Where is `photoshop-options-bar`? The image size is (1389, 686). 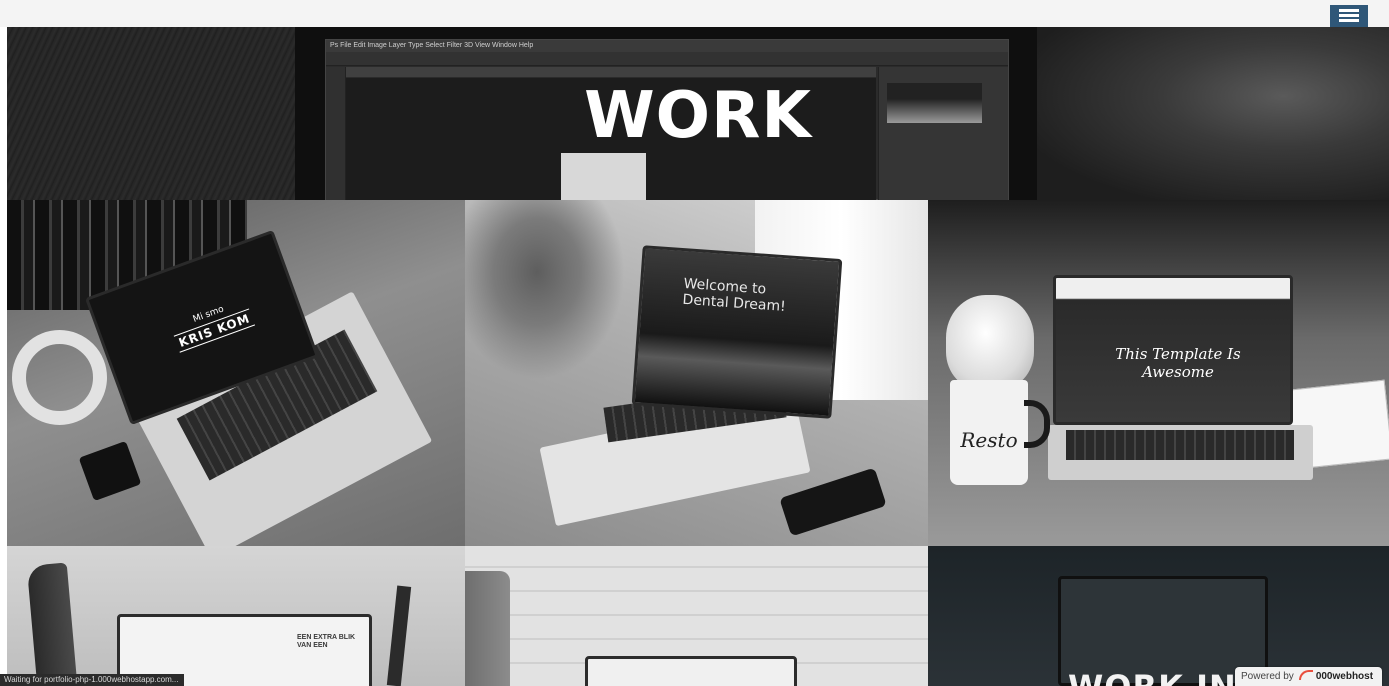
photoshop-options-bar is located at coordinates (667, 59).